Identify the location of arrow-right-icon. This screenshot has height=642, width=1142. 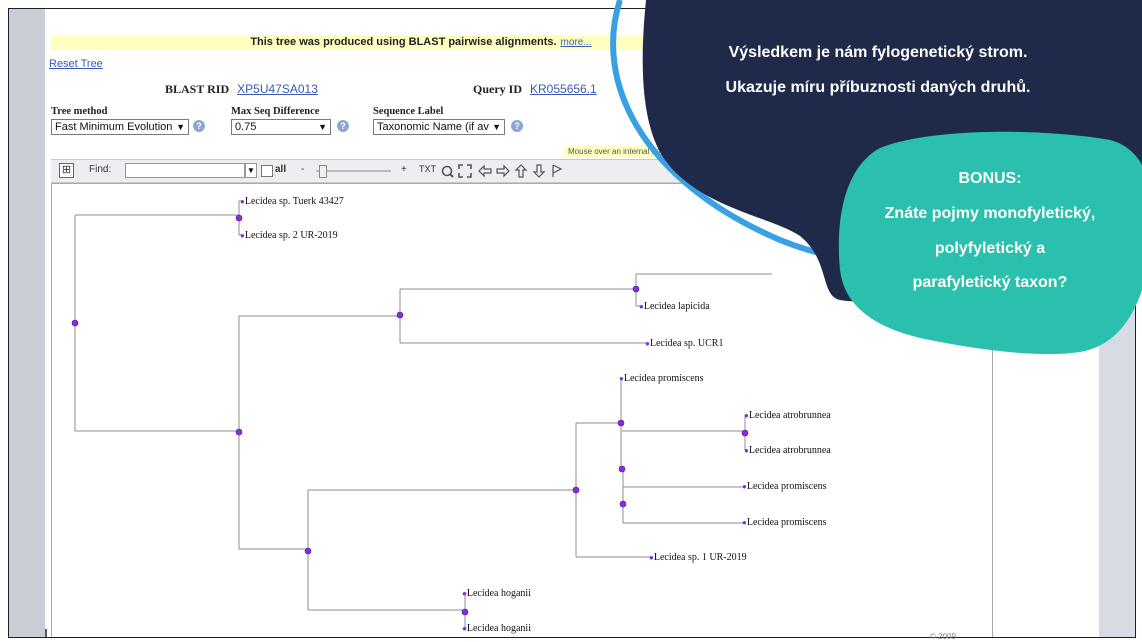
(503, 171).